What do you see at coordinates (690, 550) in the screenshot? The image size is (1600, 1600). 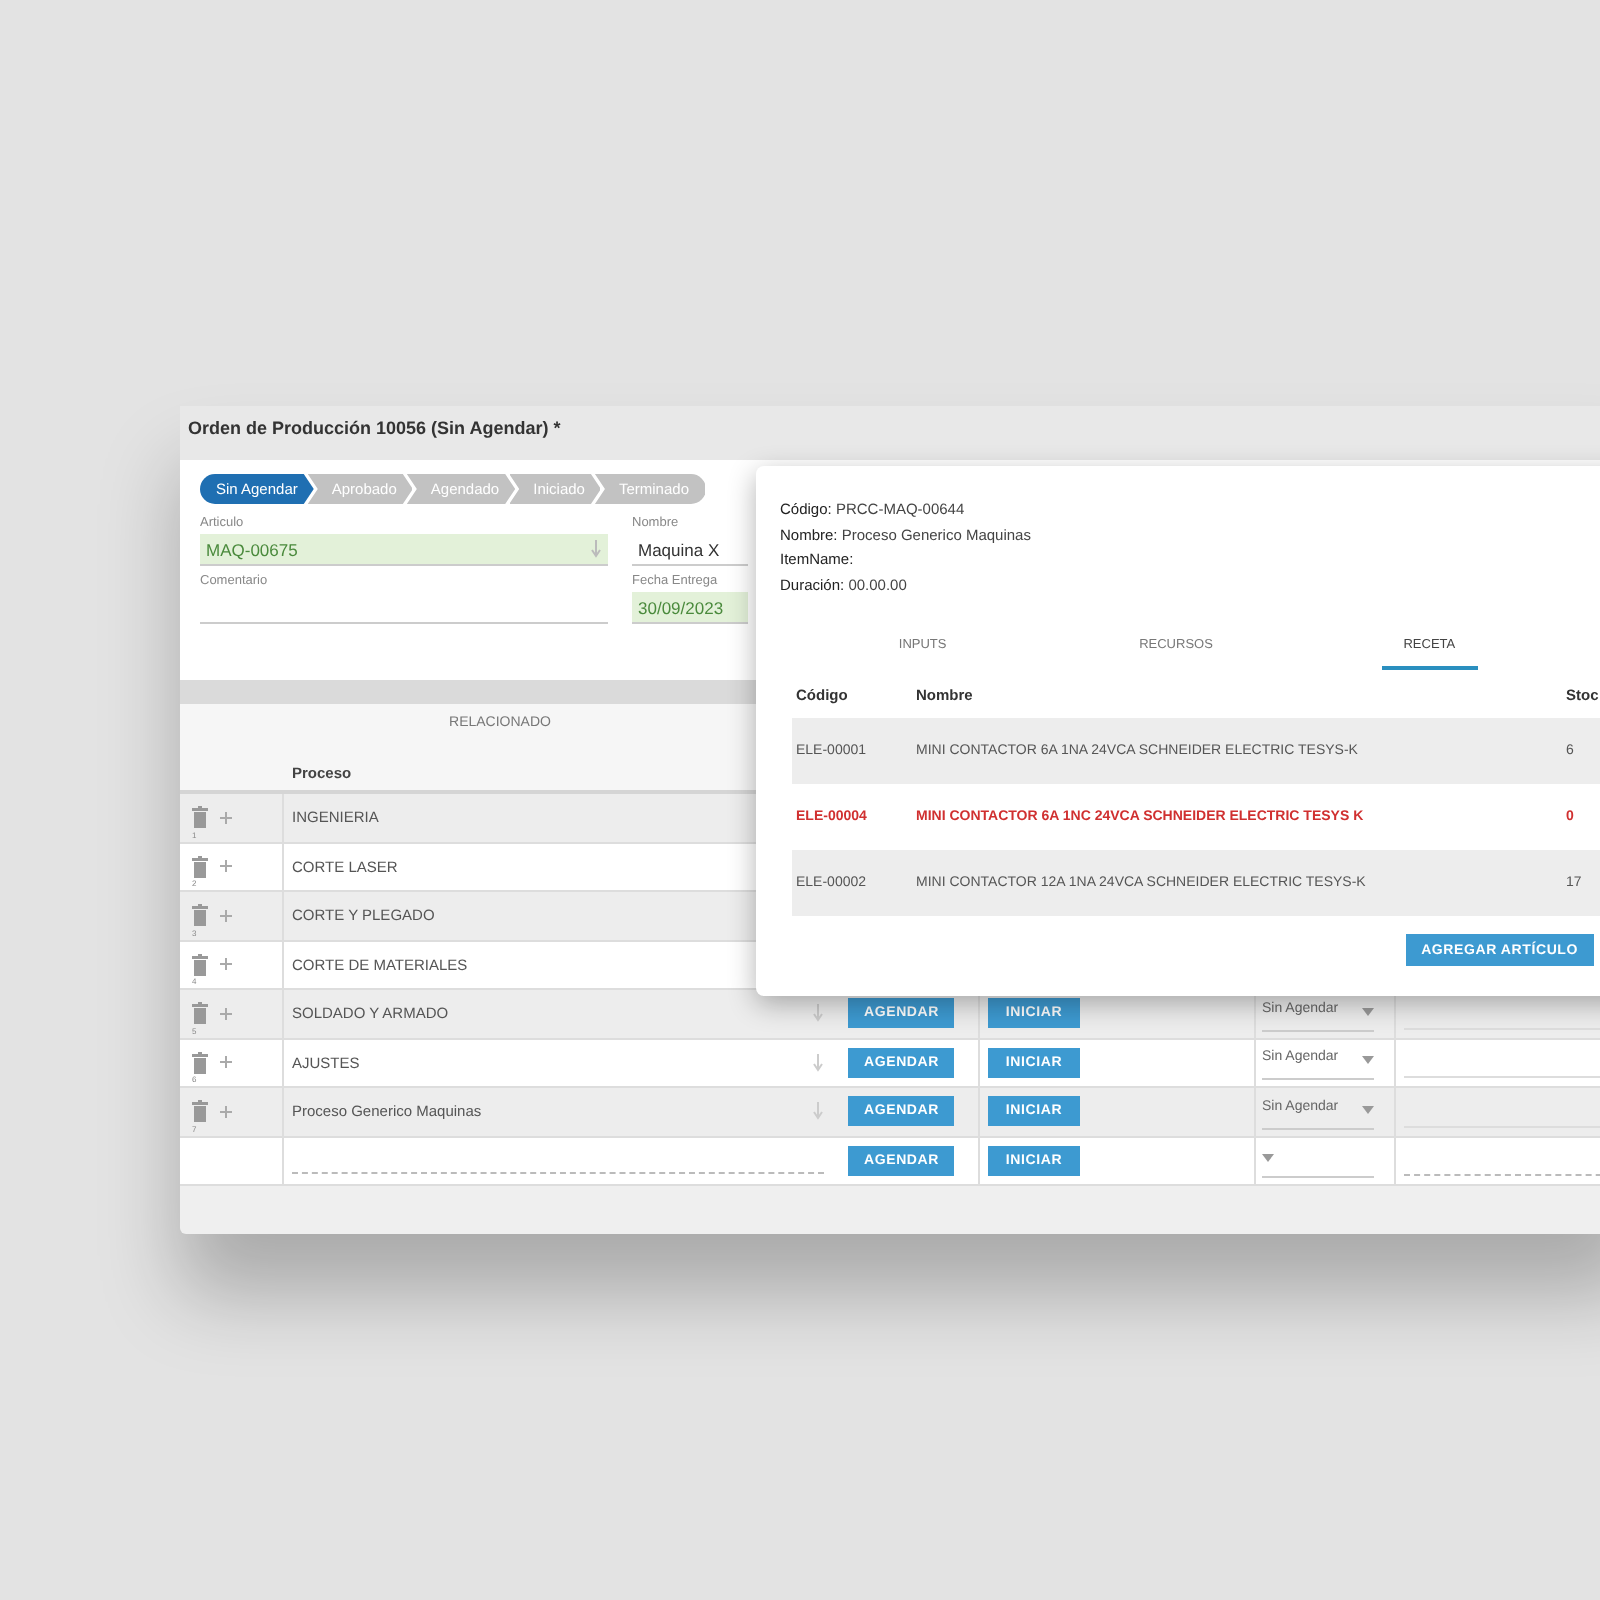 I see `input-field: Maquina X` at bounding box center [690, 550].